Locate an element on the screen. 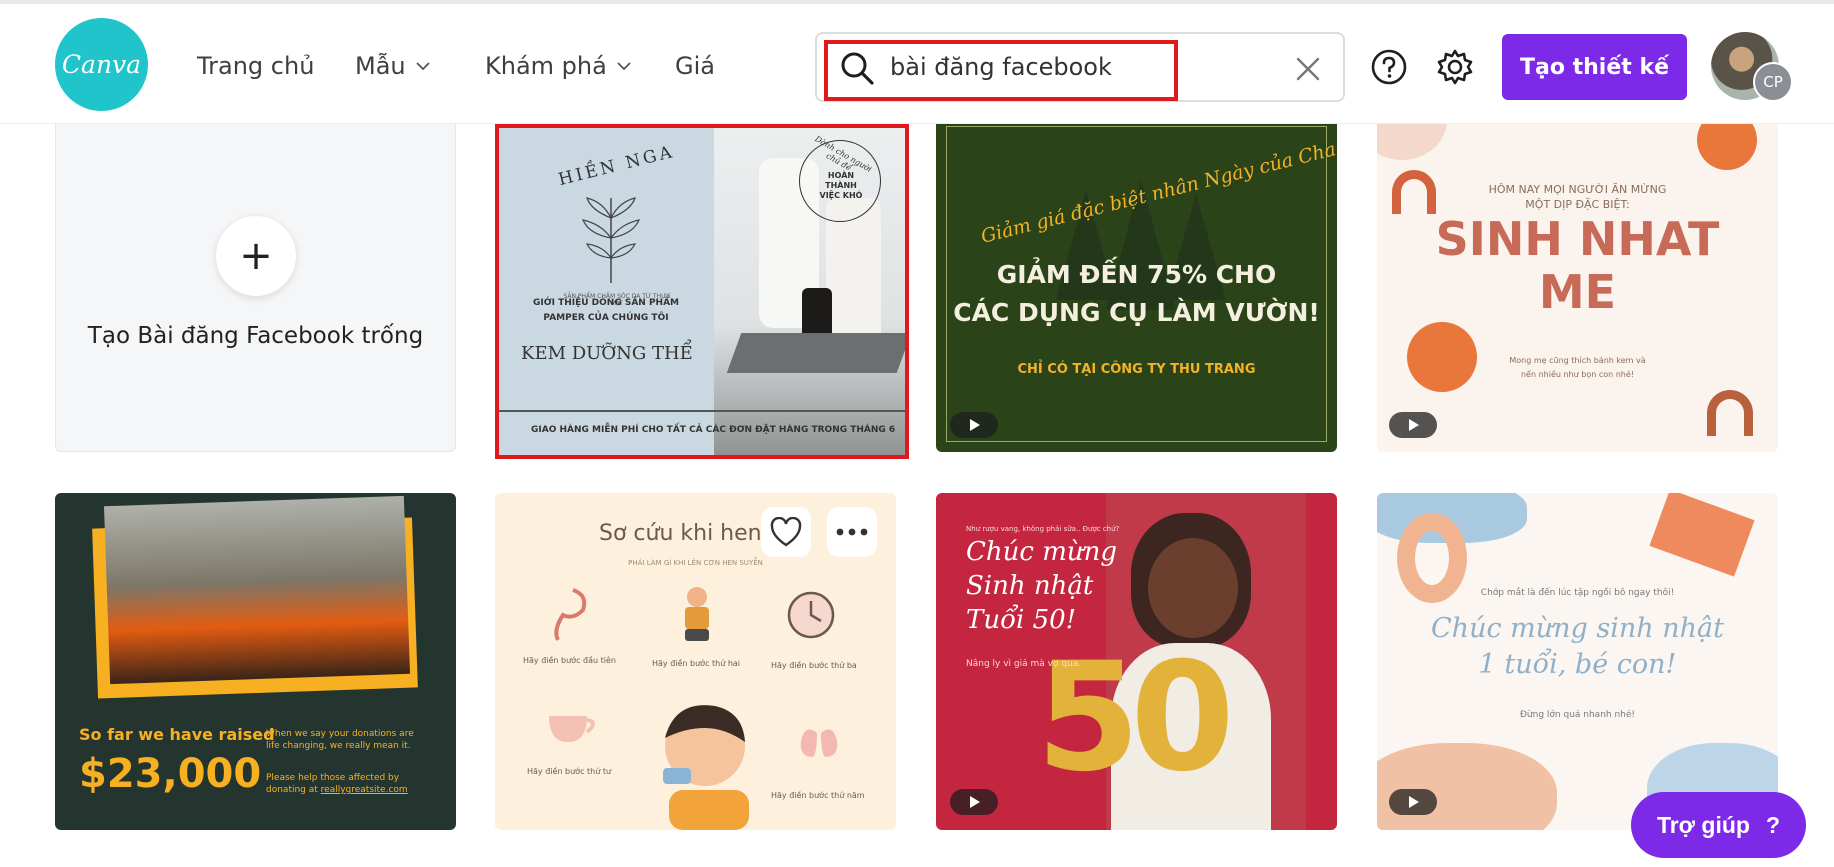 The height and width of the screenshot is (867, 1834). create-blank-label: Tạo Bài đăng Facebook trống is located at coordinates (255, 336).